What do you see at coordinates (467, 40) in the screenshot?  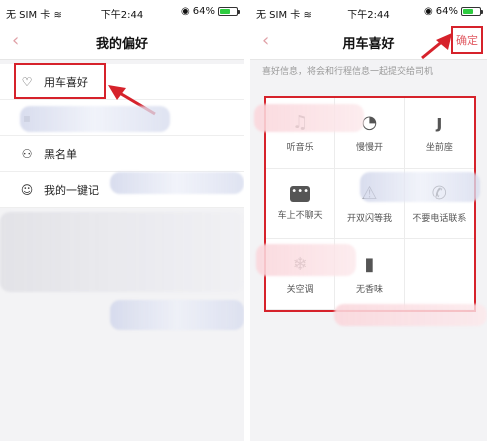 I see `confirm-label: 确定` at bounding box center [467, 40].